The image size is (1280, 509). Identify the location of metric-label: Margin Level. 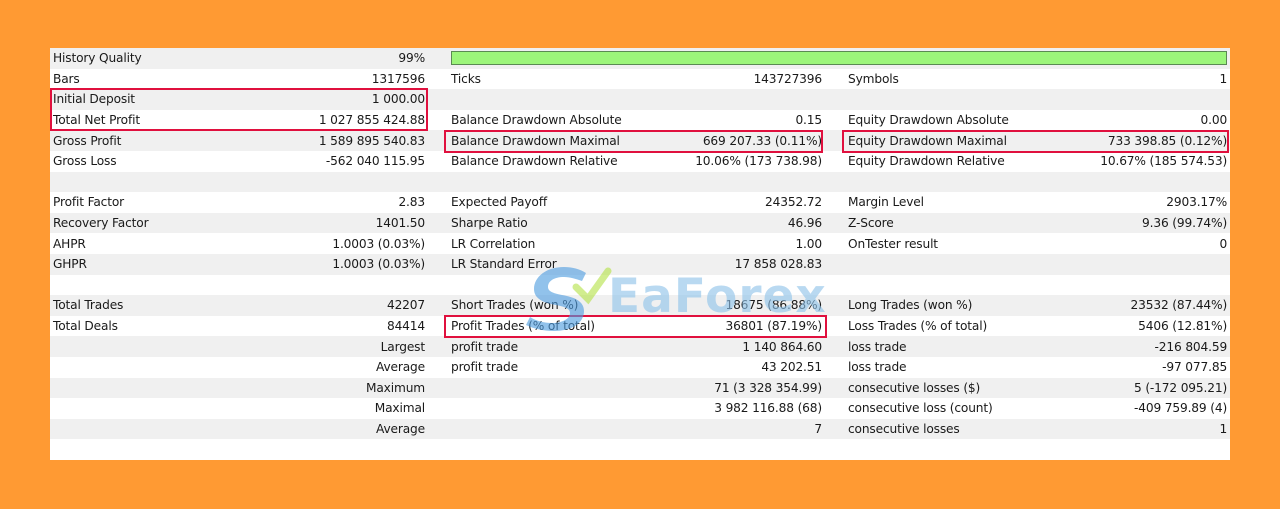
(945, 202).